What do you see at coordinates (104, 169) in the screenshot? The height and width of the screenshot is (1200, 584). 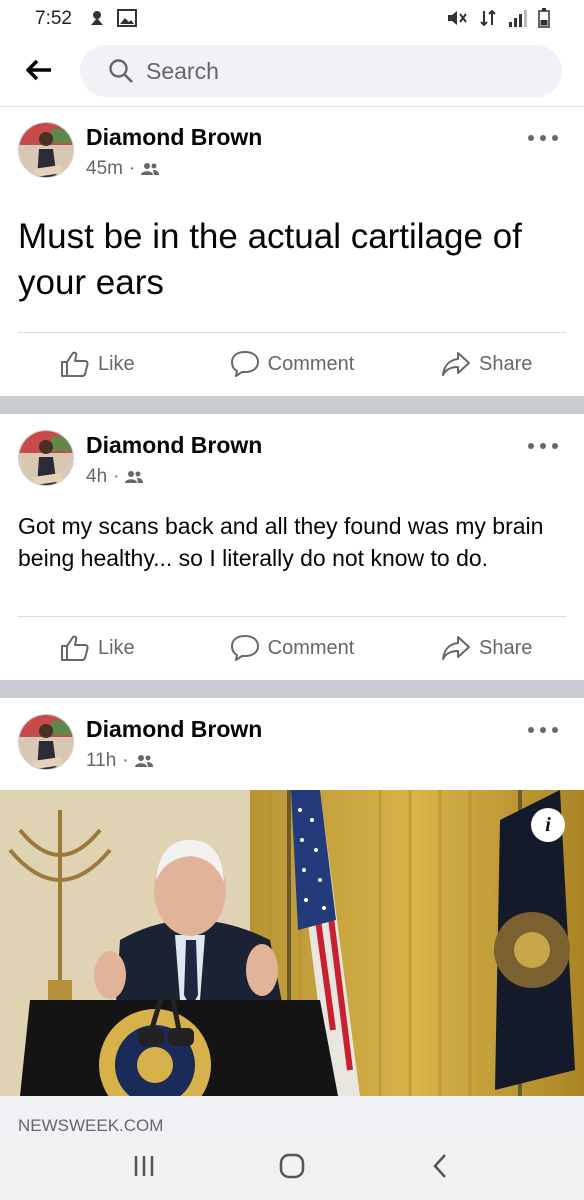 I see `post-time: 45m` at bounding box center [104, 169].